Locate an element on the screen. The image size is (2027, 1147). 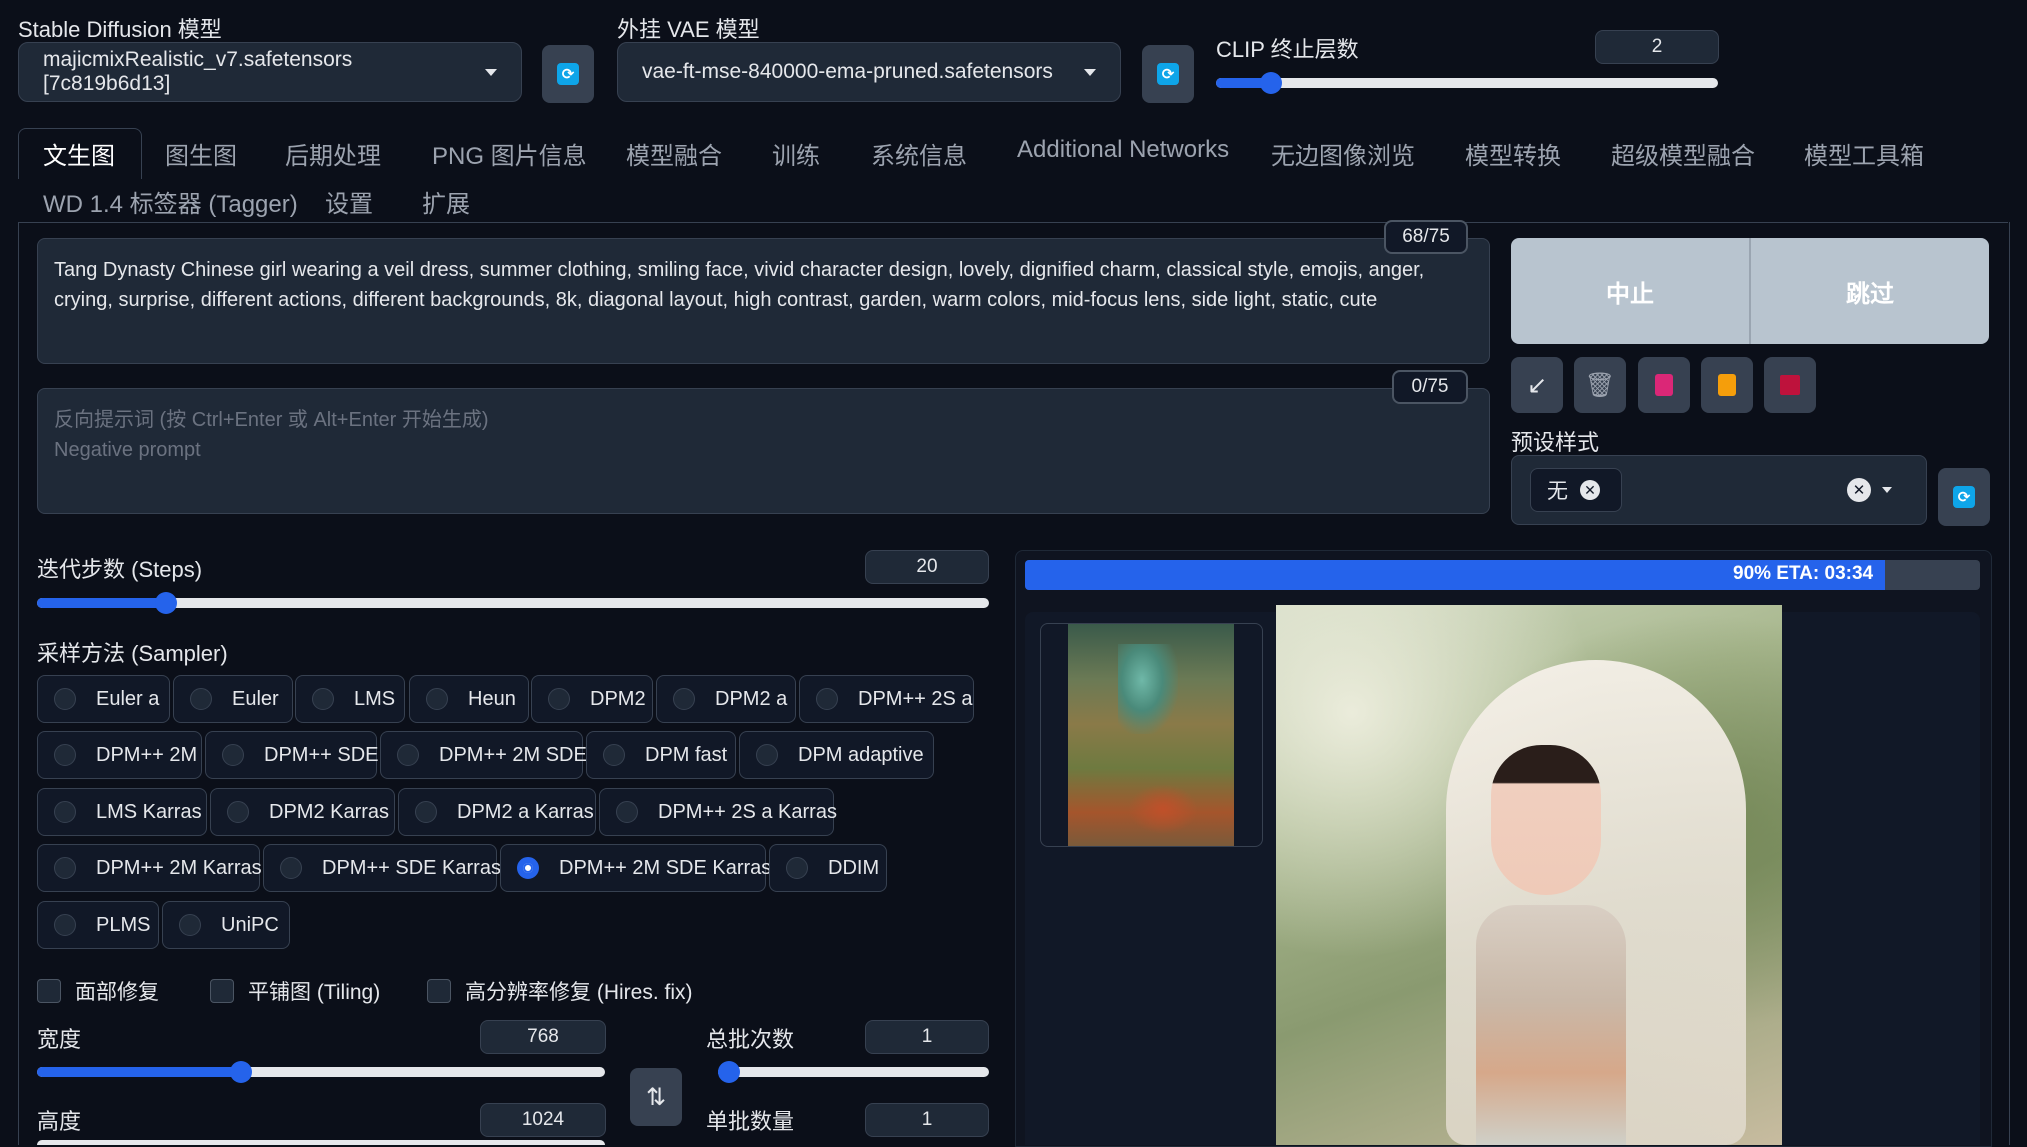
tab-additional-networks: Additional Networks is located at coordinates (1123, 150).